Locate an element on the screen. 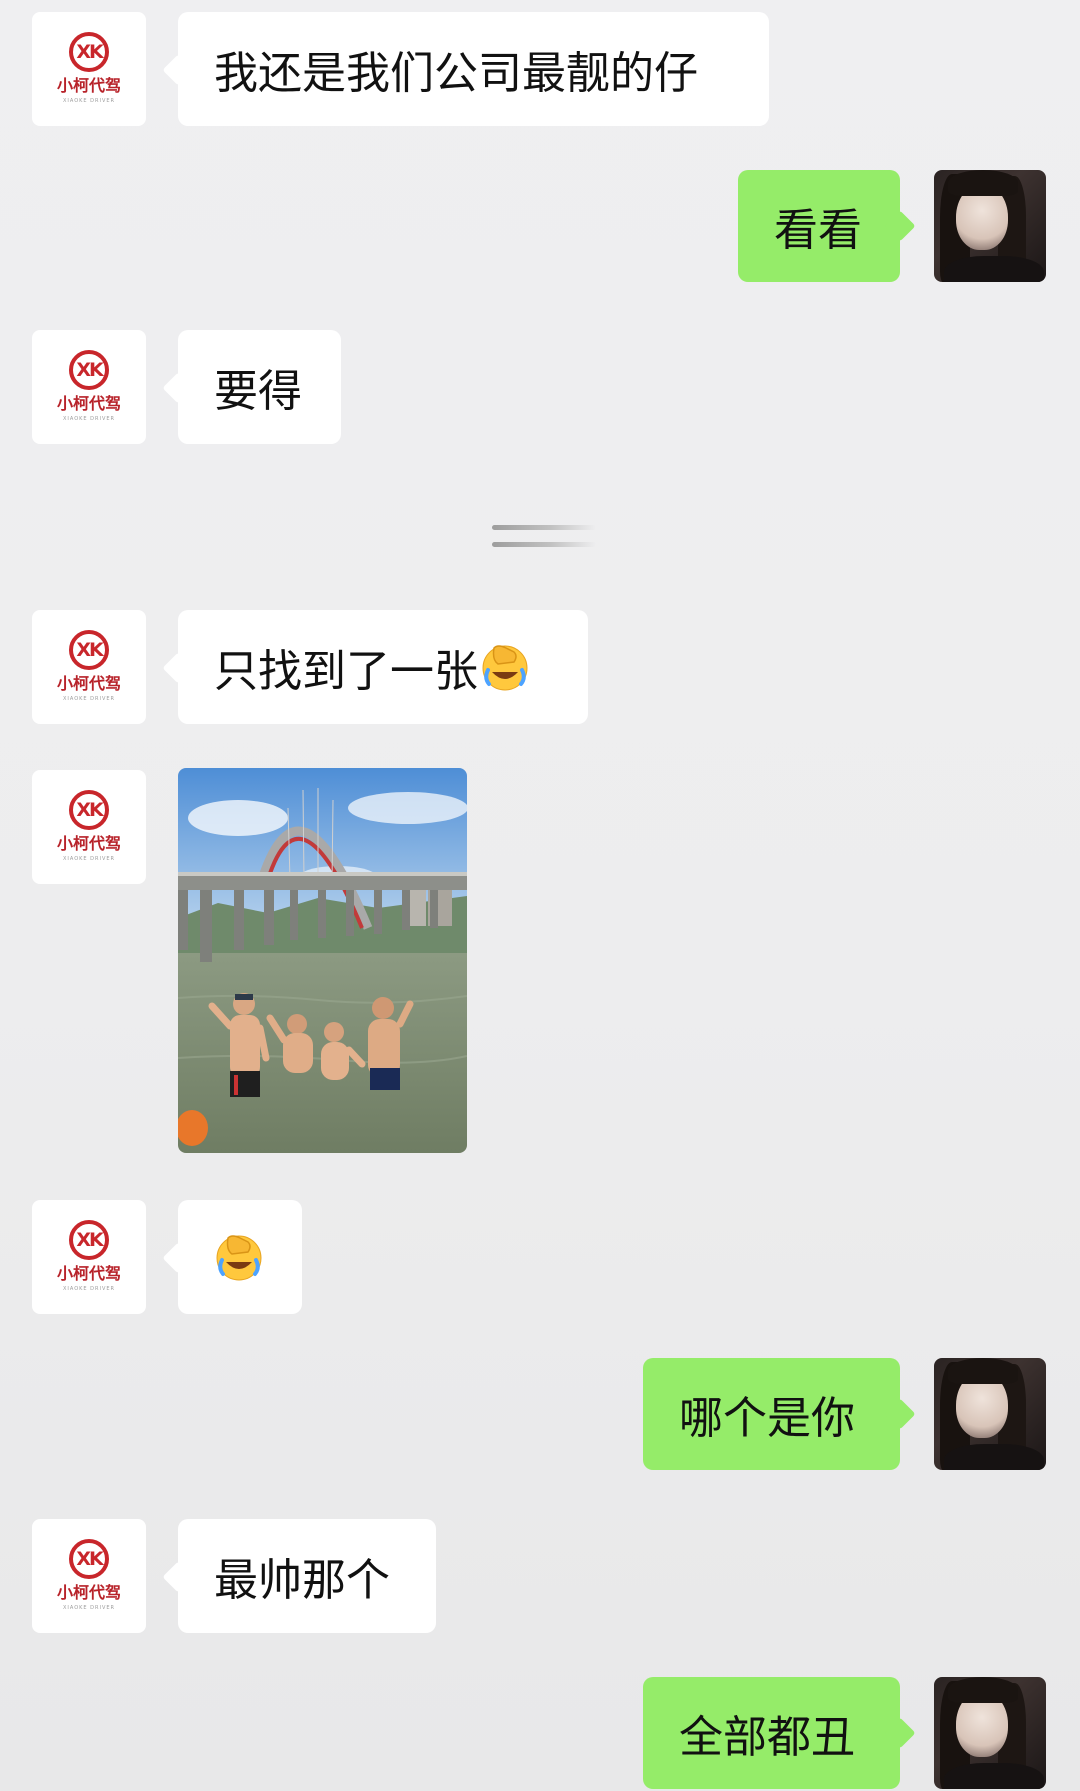  message-text: 哪个是你 is located at coordinates (767, 1418).